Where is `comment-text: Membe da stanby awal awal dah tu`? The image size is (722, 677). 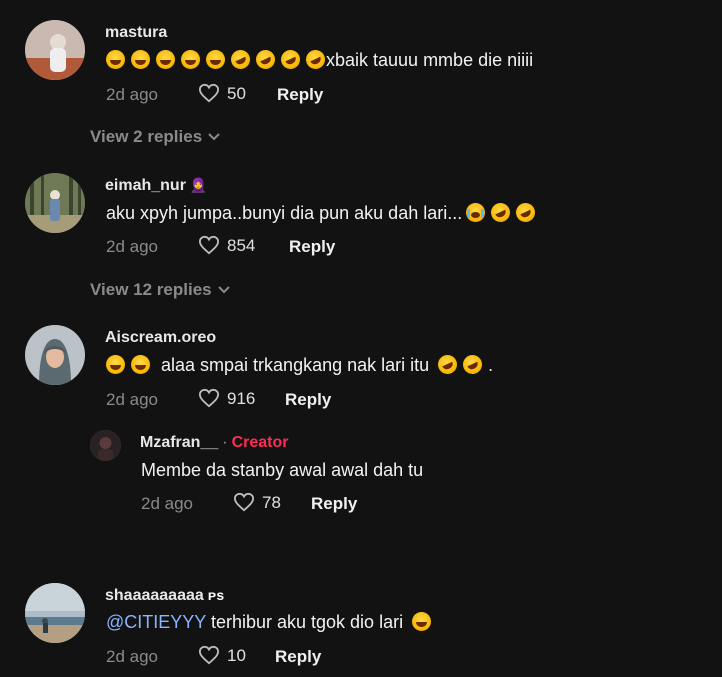 comment-text: Membe da stanby awal awal dah tu is located at coordinates (282, 470).